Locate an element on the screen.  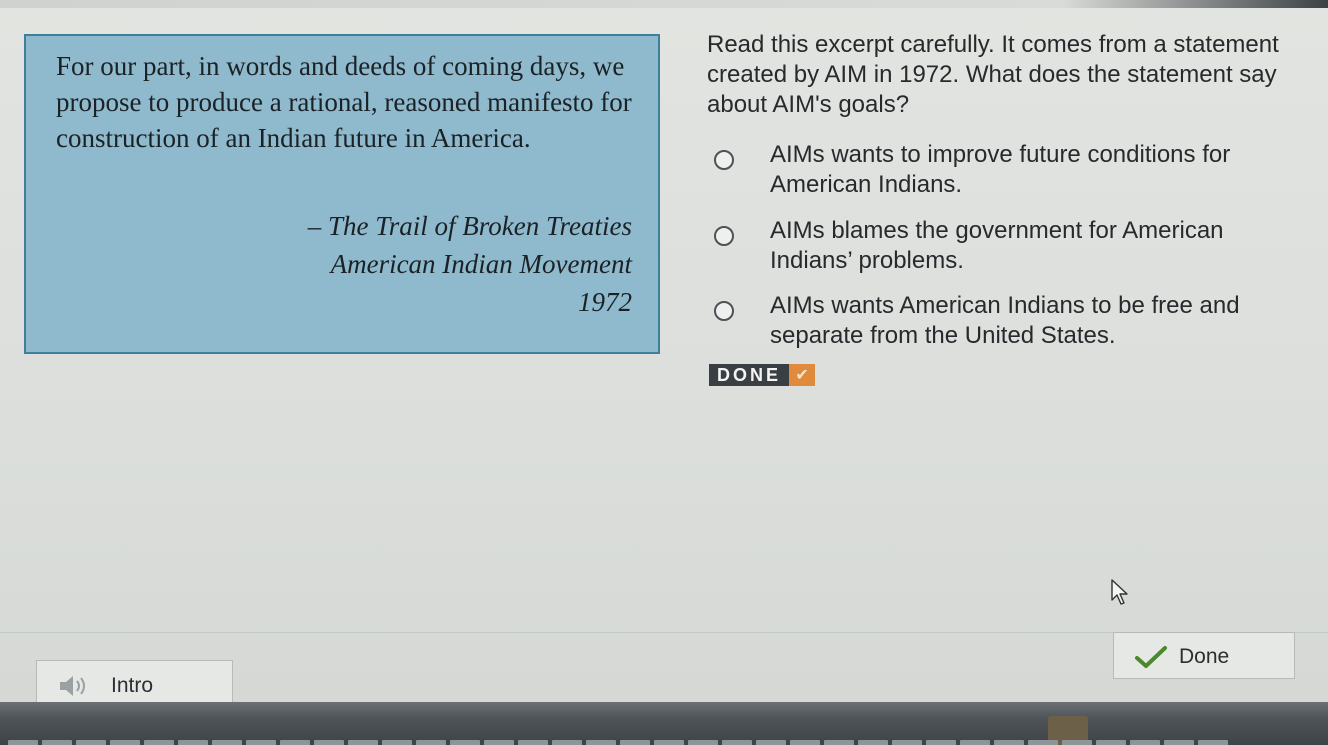
status-badge-label: DONE is located at coordinates (749, 375).